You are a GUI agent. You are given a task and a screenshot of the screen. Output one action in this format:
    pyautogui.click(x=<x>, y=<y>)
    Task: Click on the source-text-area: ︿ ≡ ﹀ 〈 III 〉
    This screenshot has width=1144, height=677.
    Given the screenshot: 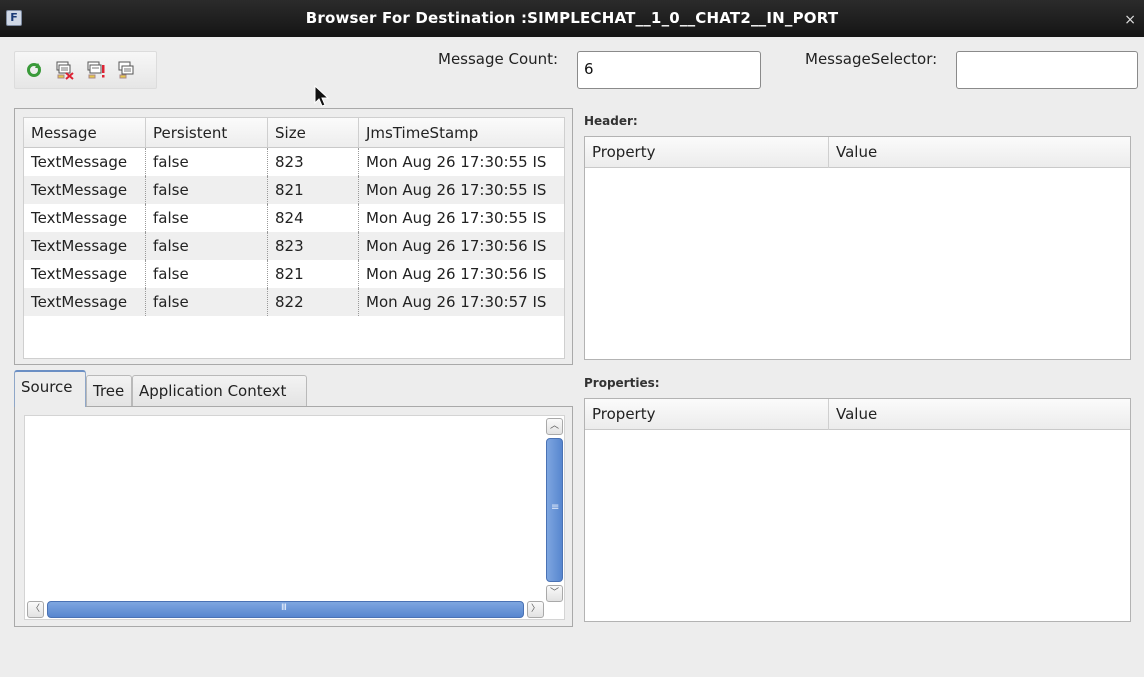 What is the action you would take?
    pyautogui.click(x=294, y=517)
    